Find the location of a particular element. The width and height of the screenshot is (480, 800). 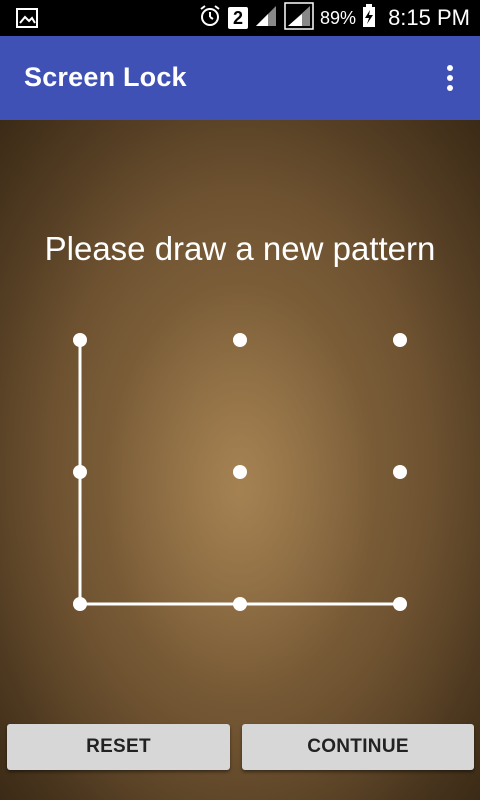

reset-button: RESET is located at coordinates (118, 747).